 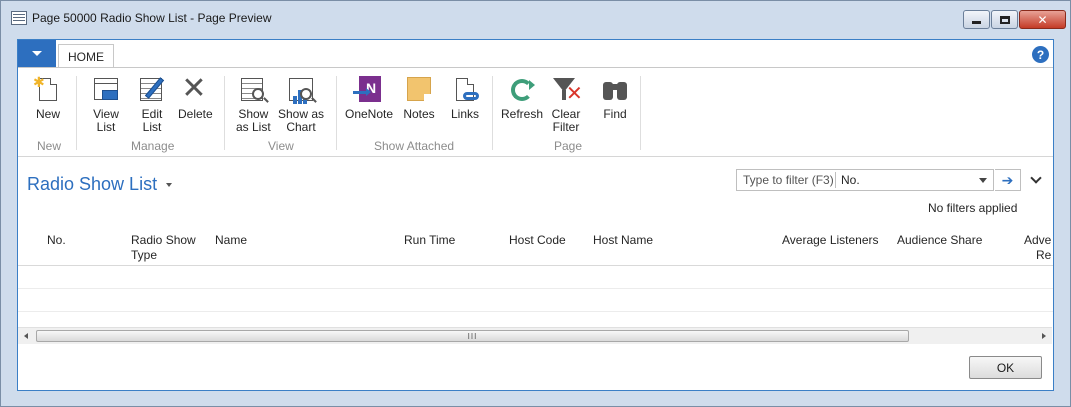 I want to click on column-header-host-code: Host Code, so click(x=537, y=240).